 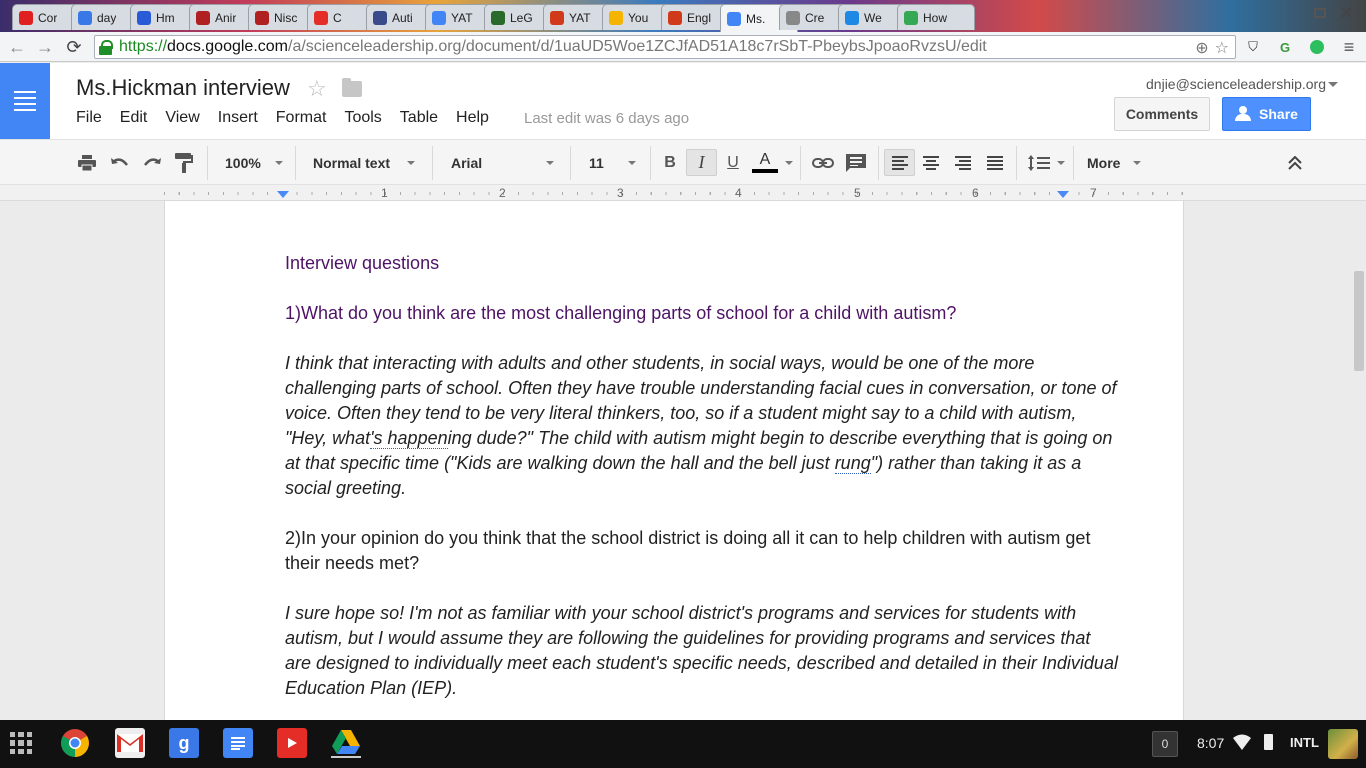 I want to click on menu-tools: Tools, so click(x=362, y=118).